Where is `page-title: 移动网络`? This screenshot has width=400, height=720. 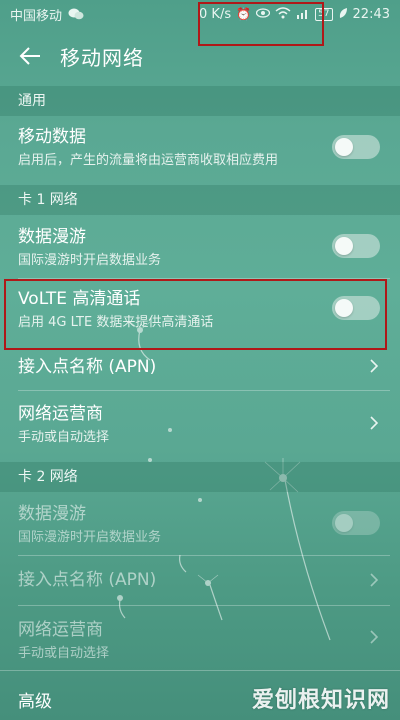 page-title: 移动网络 is located at coordinates (102, 57).